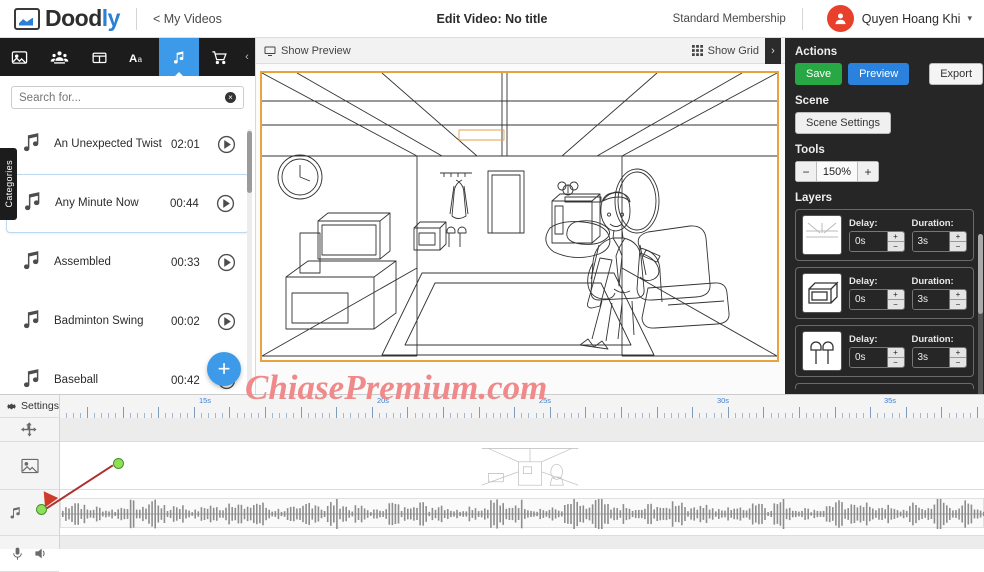 This screenshot has height=572, width=984. Describe the element at coordinates (60, 57) in the screenshot. I see `tab-characters` at that location.